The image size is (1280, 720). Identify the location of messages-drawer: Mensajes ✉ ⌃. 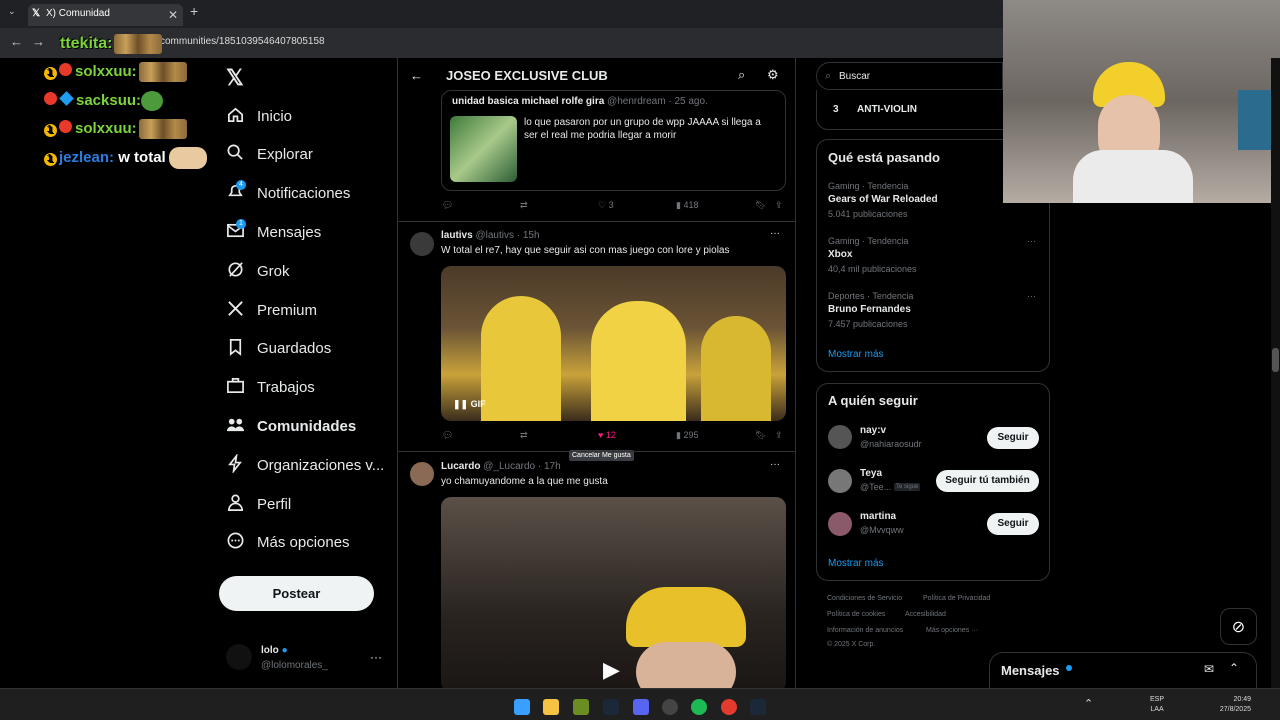
(1123, 670).